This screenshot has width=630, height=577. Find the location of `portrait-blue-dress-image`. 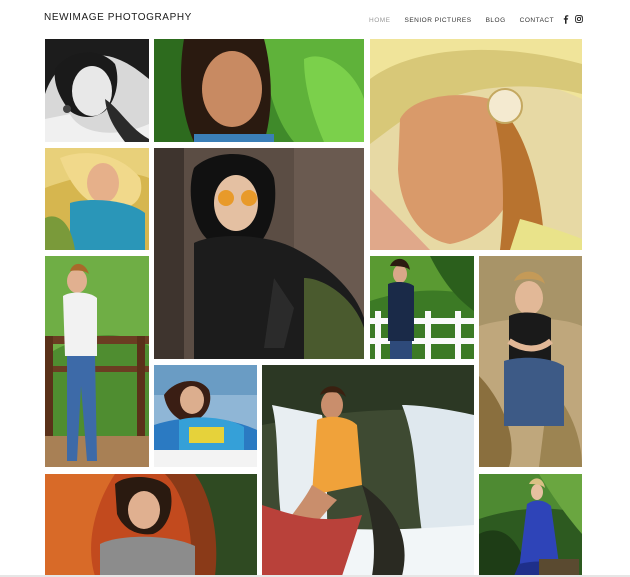

portrait-blue-dress-image is located at coordinates (530, 525).